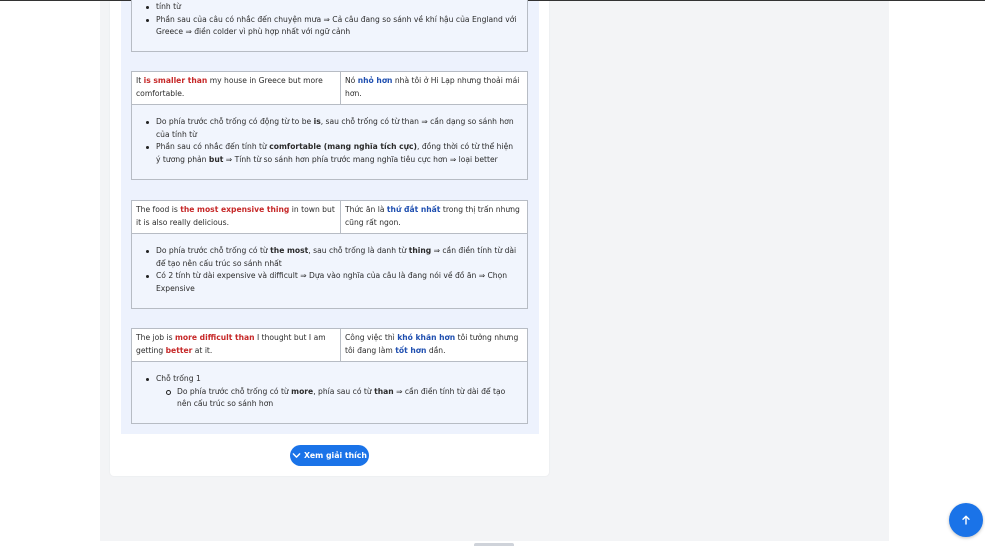  What do you see at coordinates (235, 209) in the screenshot?
I see `highlighted-english-phrase: the most expensive thing` at bounding box center [235, 209].